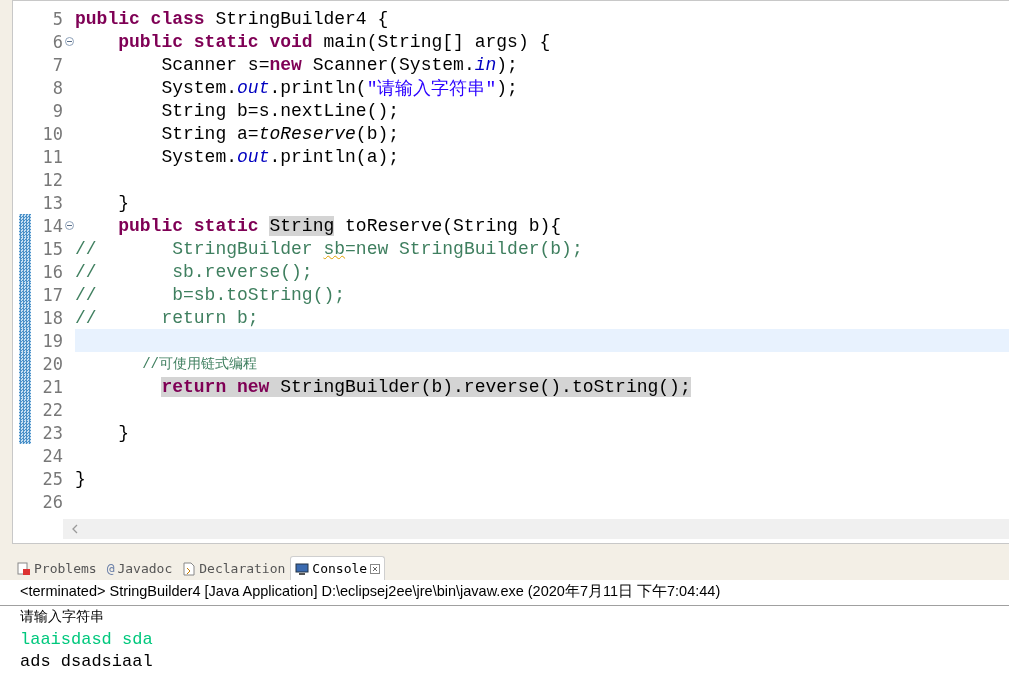  What do you see at coordinates (57, 568) in the screenshot?
I see `panel-tab: Problems` at bounding box center [57, 568].